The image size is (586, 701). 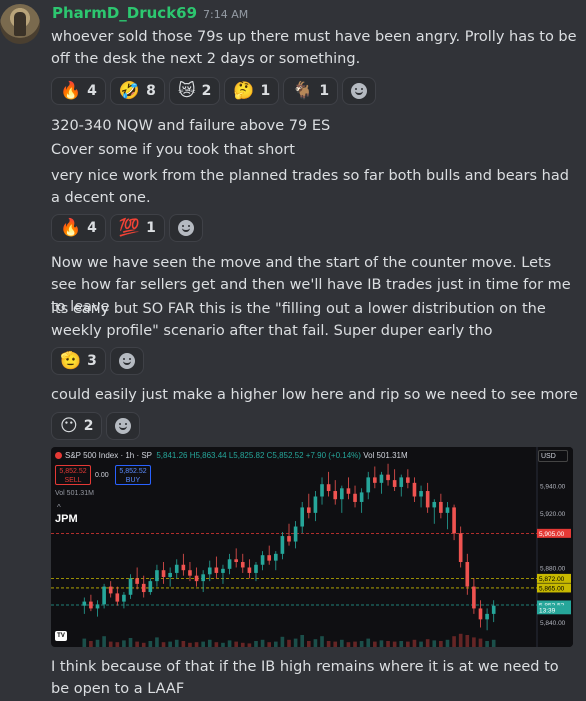 What do you see at coordinates (552, 534) in the screenshot?
I see `price-tag-label: 5,905.00` at bounding box center [552, 534].